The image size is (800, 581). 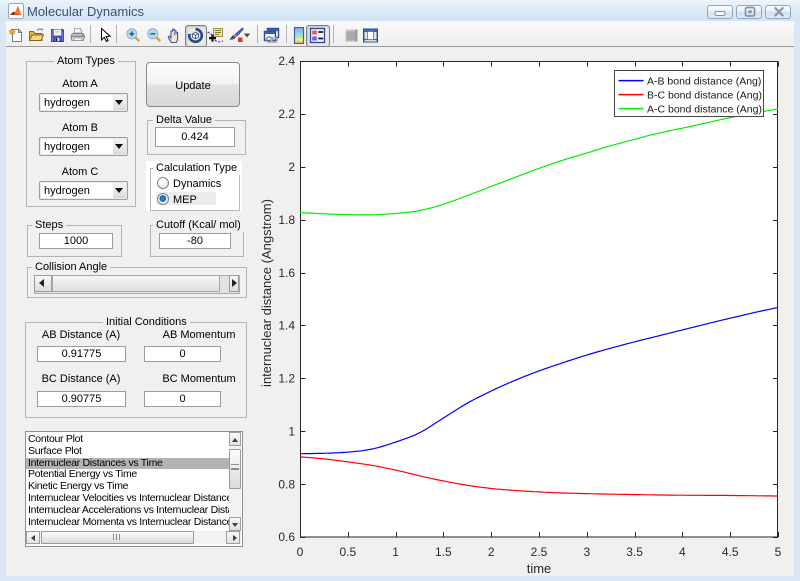 I want to click on svg-text: 0.6, so click(x=286, y=537).